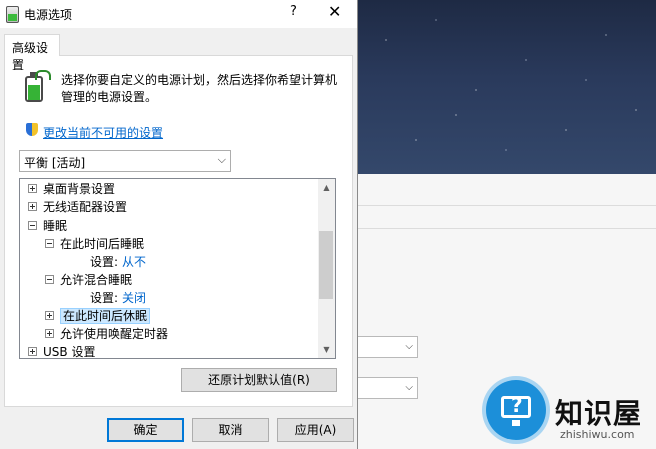  I want to click on watermark-title: 知识屋, so click(599, 413).